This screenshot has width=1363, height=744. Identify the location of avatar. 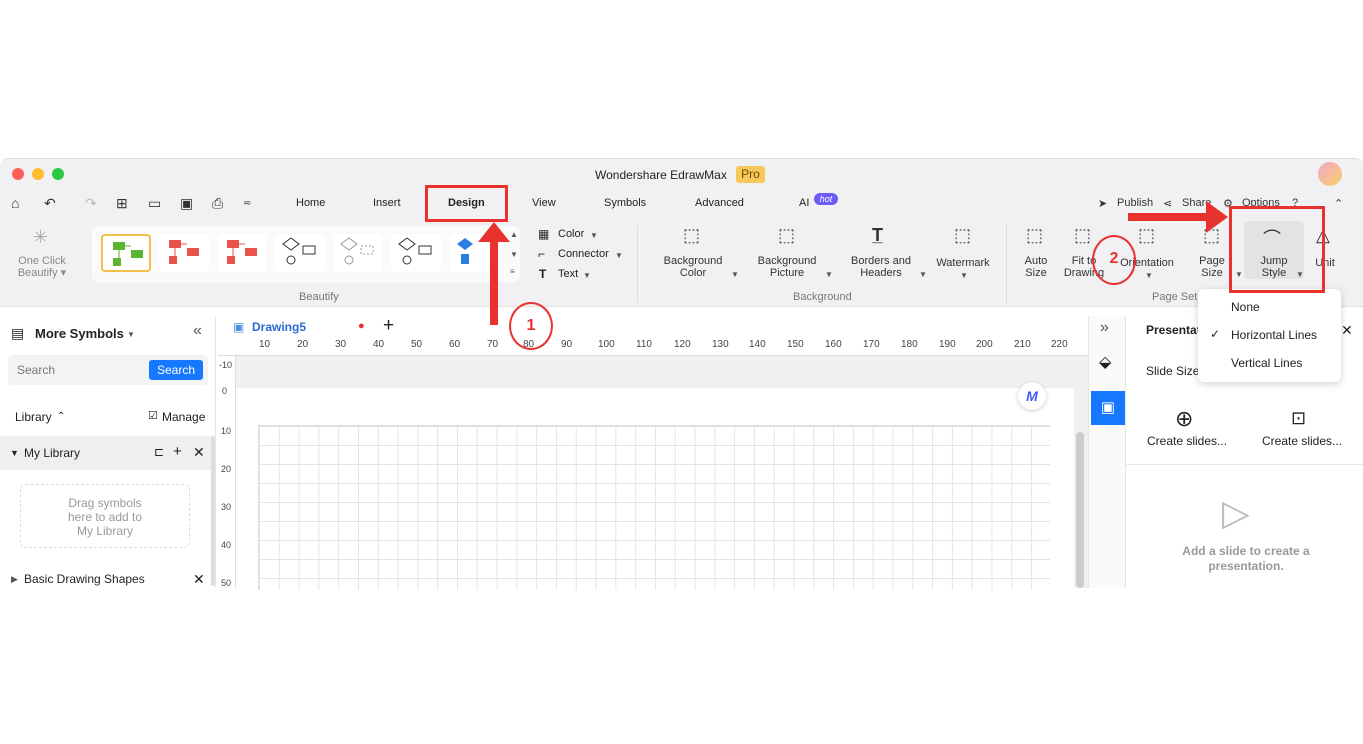
(1330, 174).